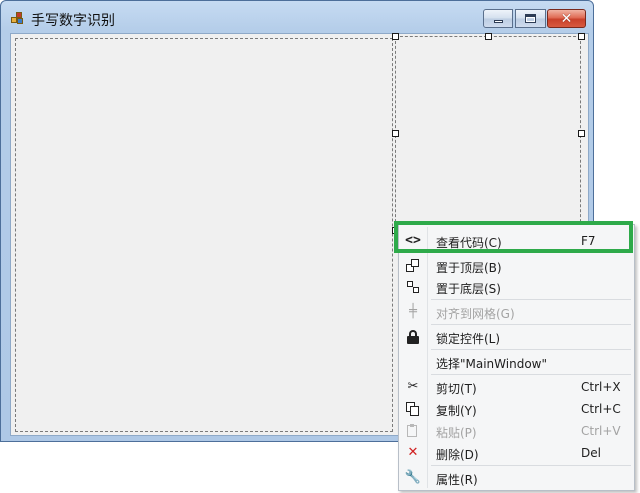  What do you see at coordinates (413, 266) in the screenshot?
I see `bring-to-front-icon` at bounding box center [413, 266].